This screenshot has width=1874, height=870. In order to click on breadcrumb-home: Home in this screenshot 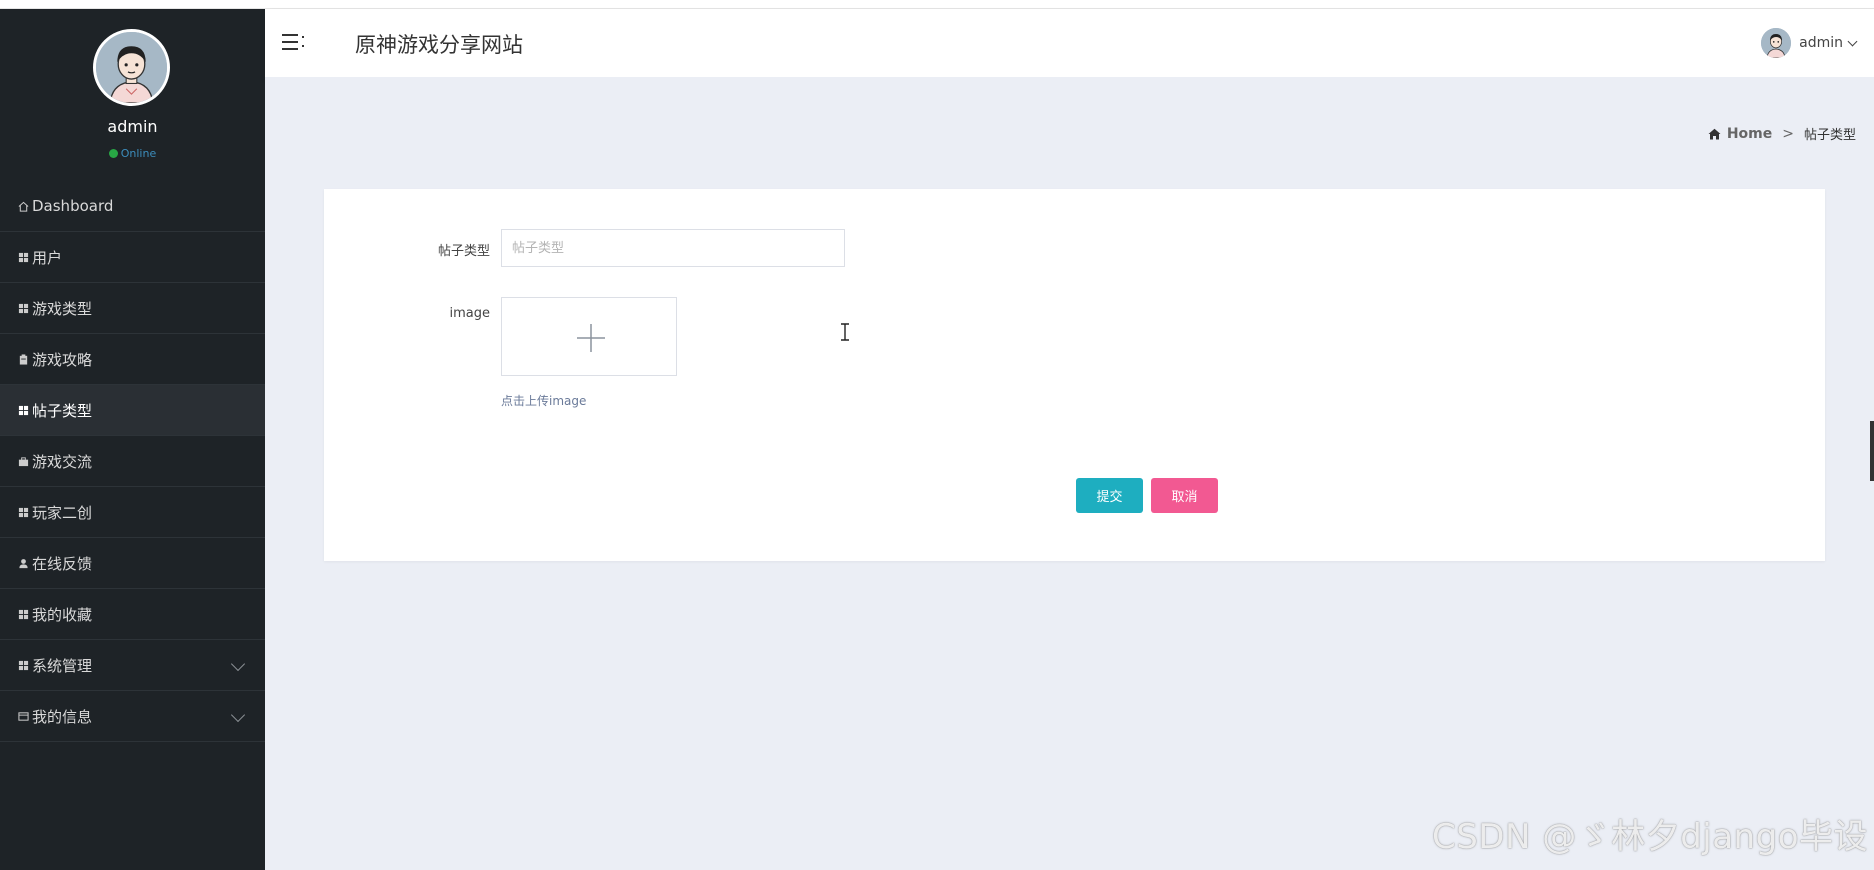, I will do `click(1749, 134)`.